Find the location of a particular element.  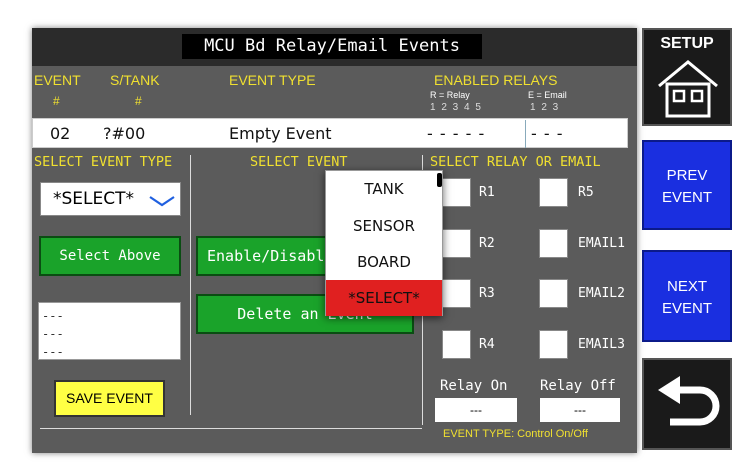

event-type-value: Empty Event is located at coordinates (280, 133).